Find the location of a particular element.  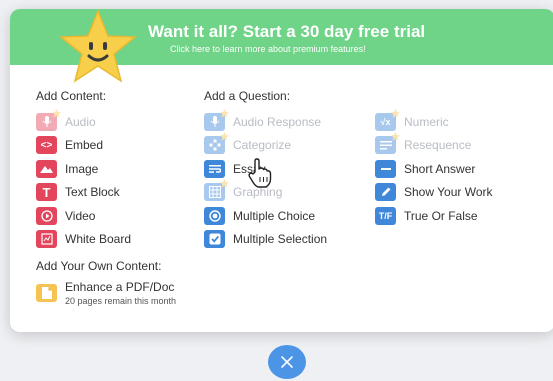

add-multiple-choice-label: Multiple Choice is located at coordinates (274, 215).